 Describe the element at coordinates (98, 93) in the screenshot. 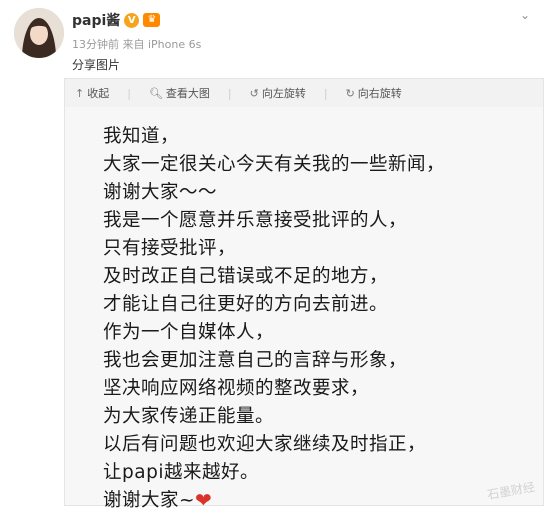

I see `collapse-label: 收起` at that location.